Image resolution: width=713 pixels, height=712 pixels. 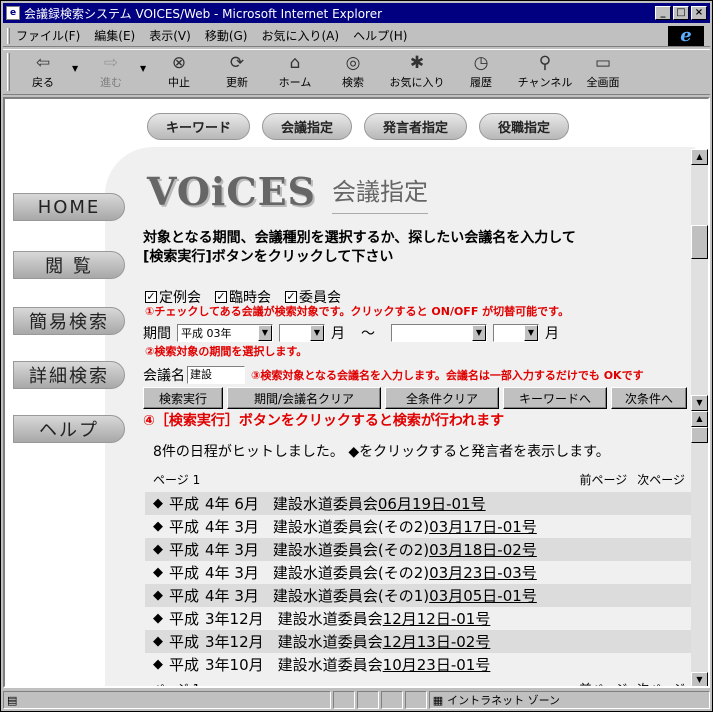 I want to click on refresh-button: ⟳ 更新, so click(x=237, y=72).